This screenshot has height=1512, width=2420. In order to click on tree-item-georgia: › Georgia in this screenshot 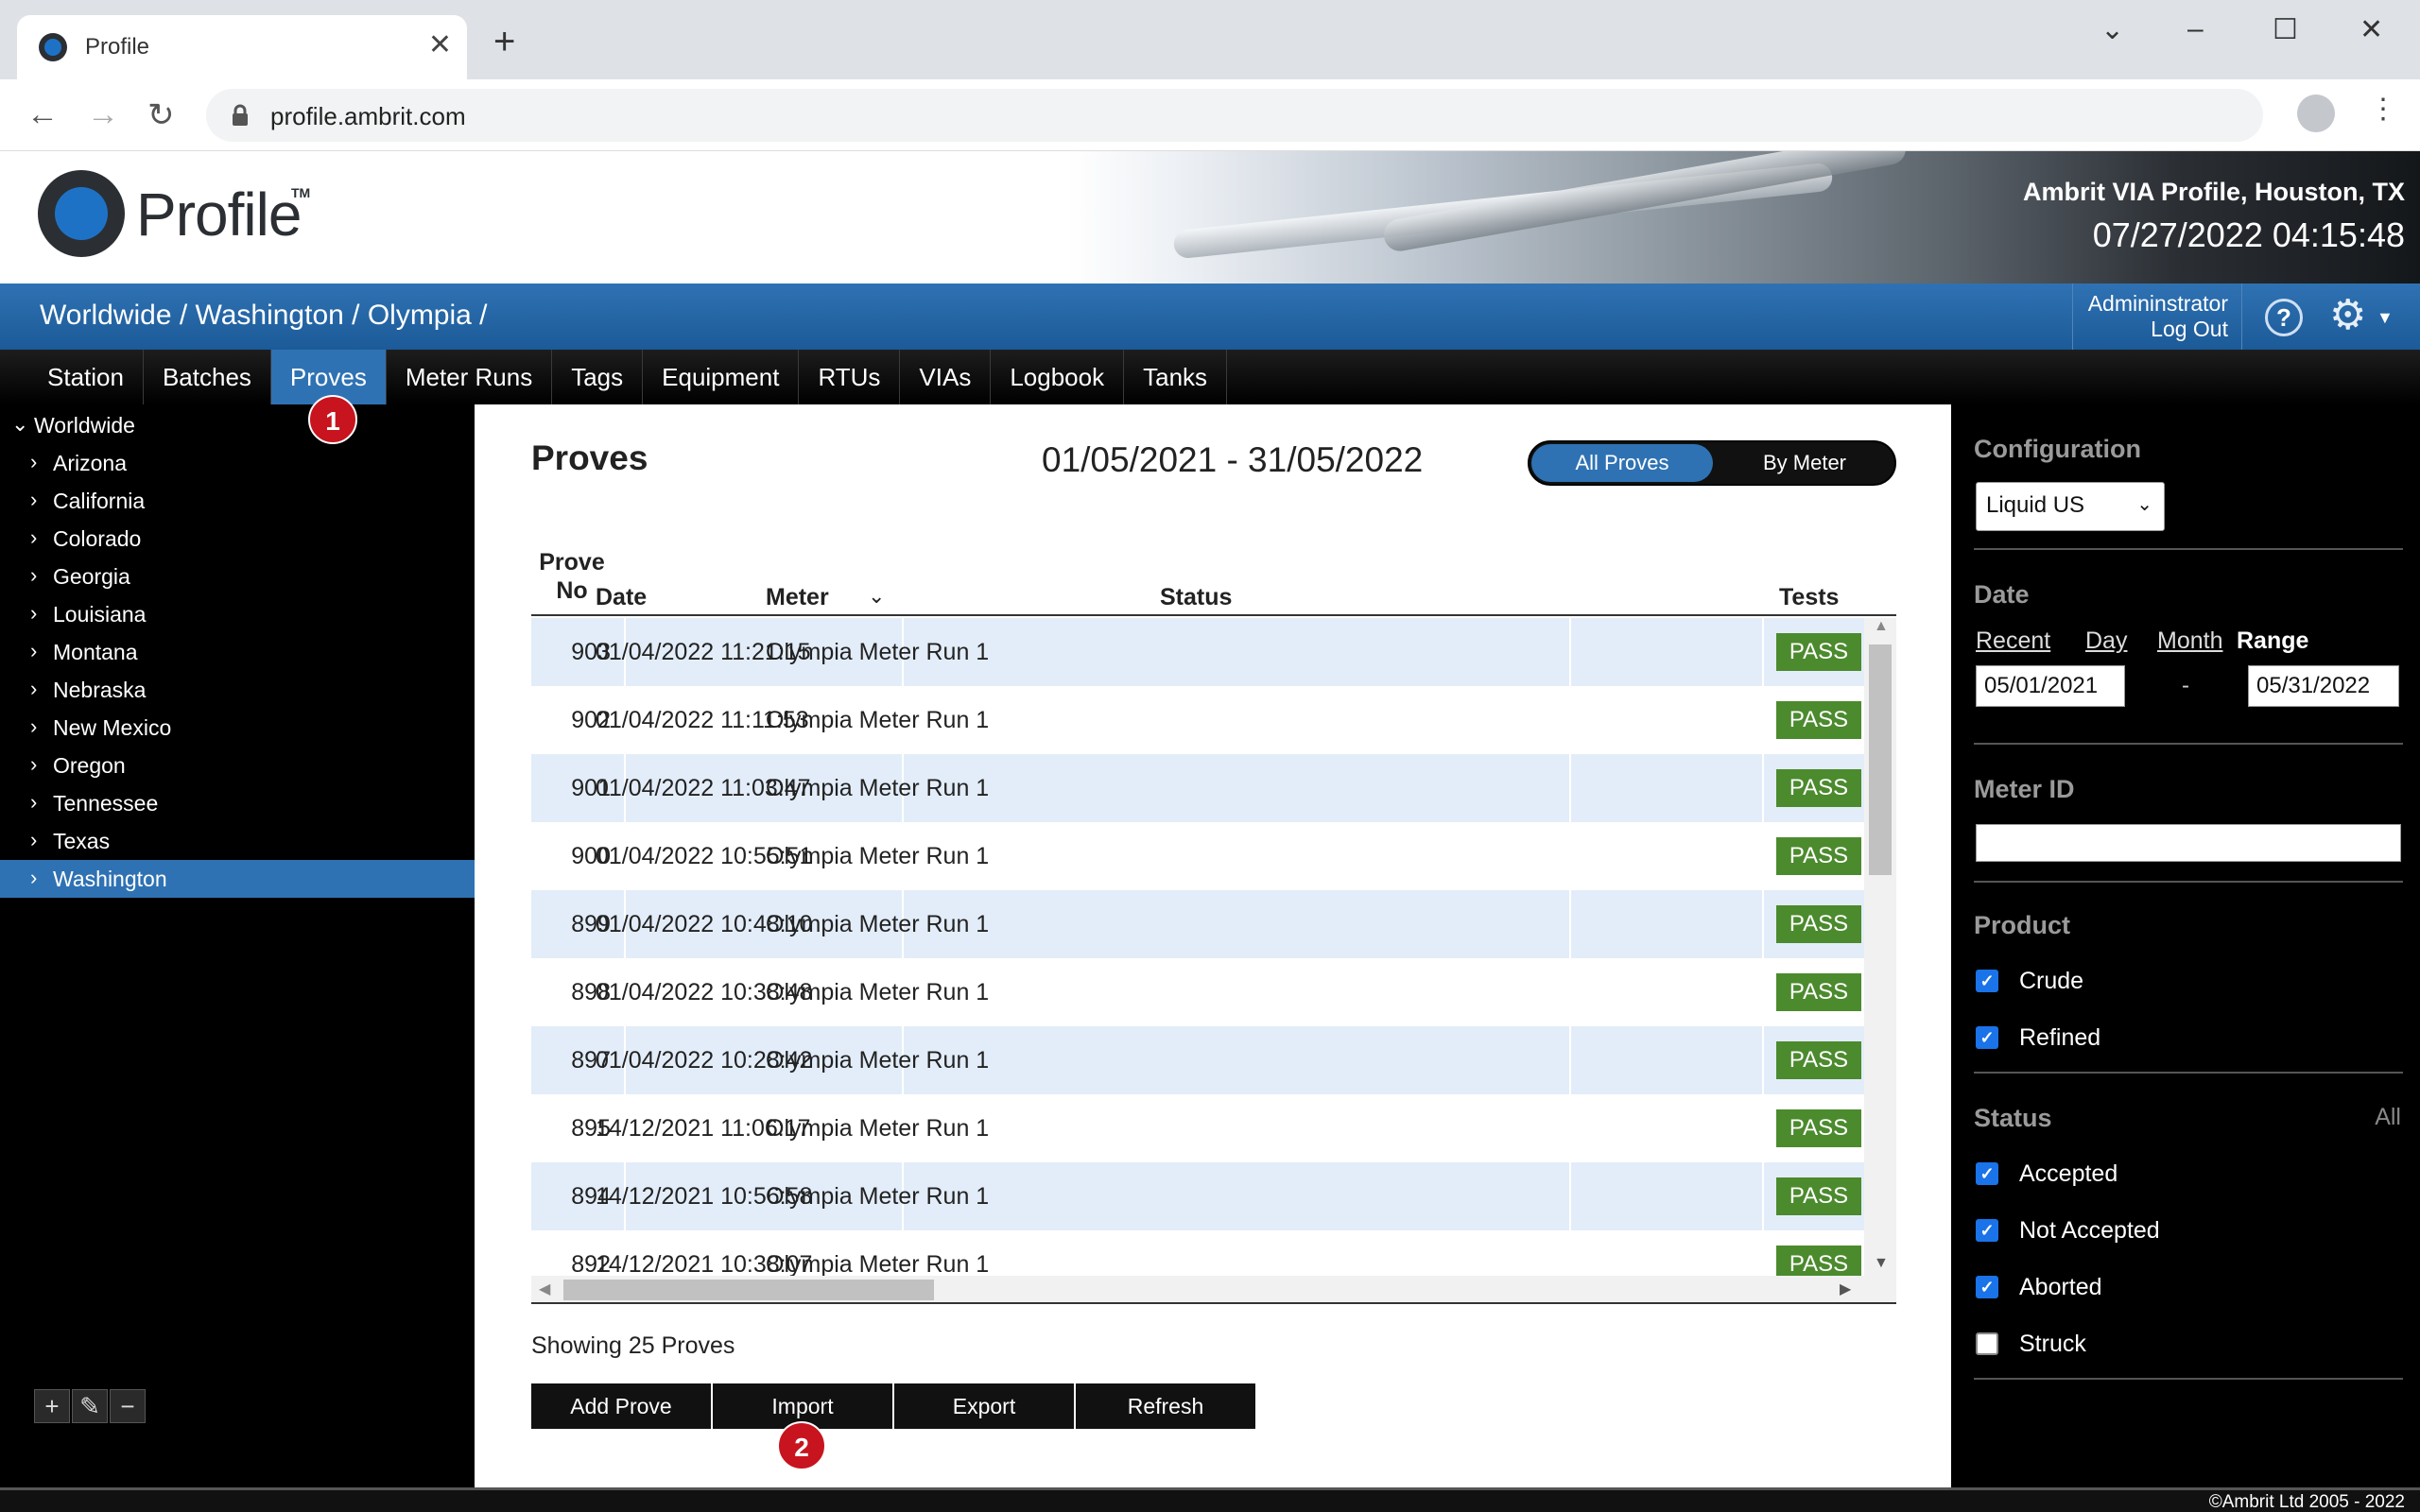, I will do `click(237, 576)`.